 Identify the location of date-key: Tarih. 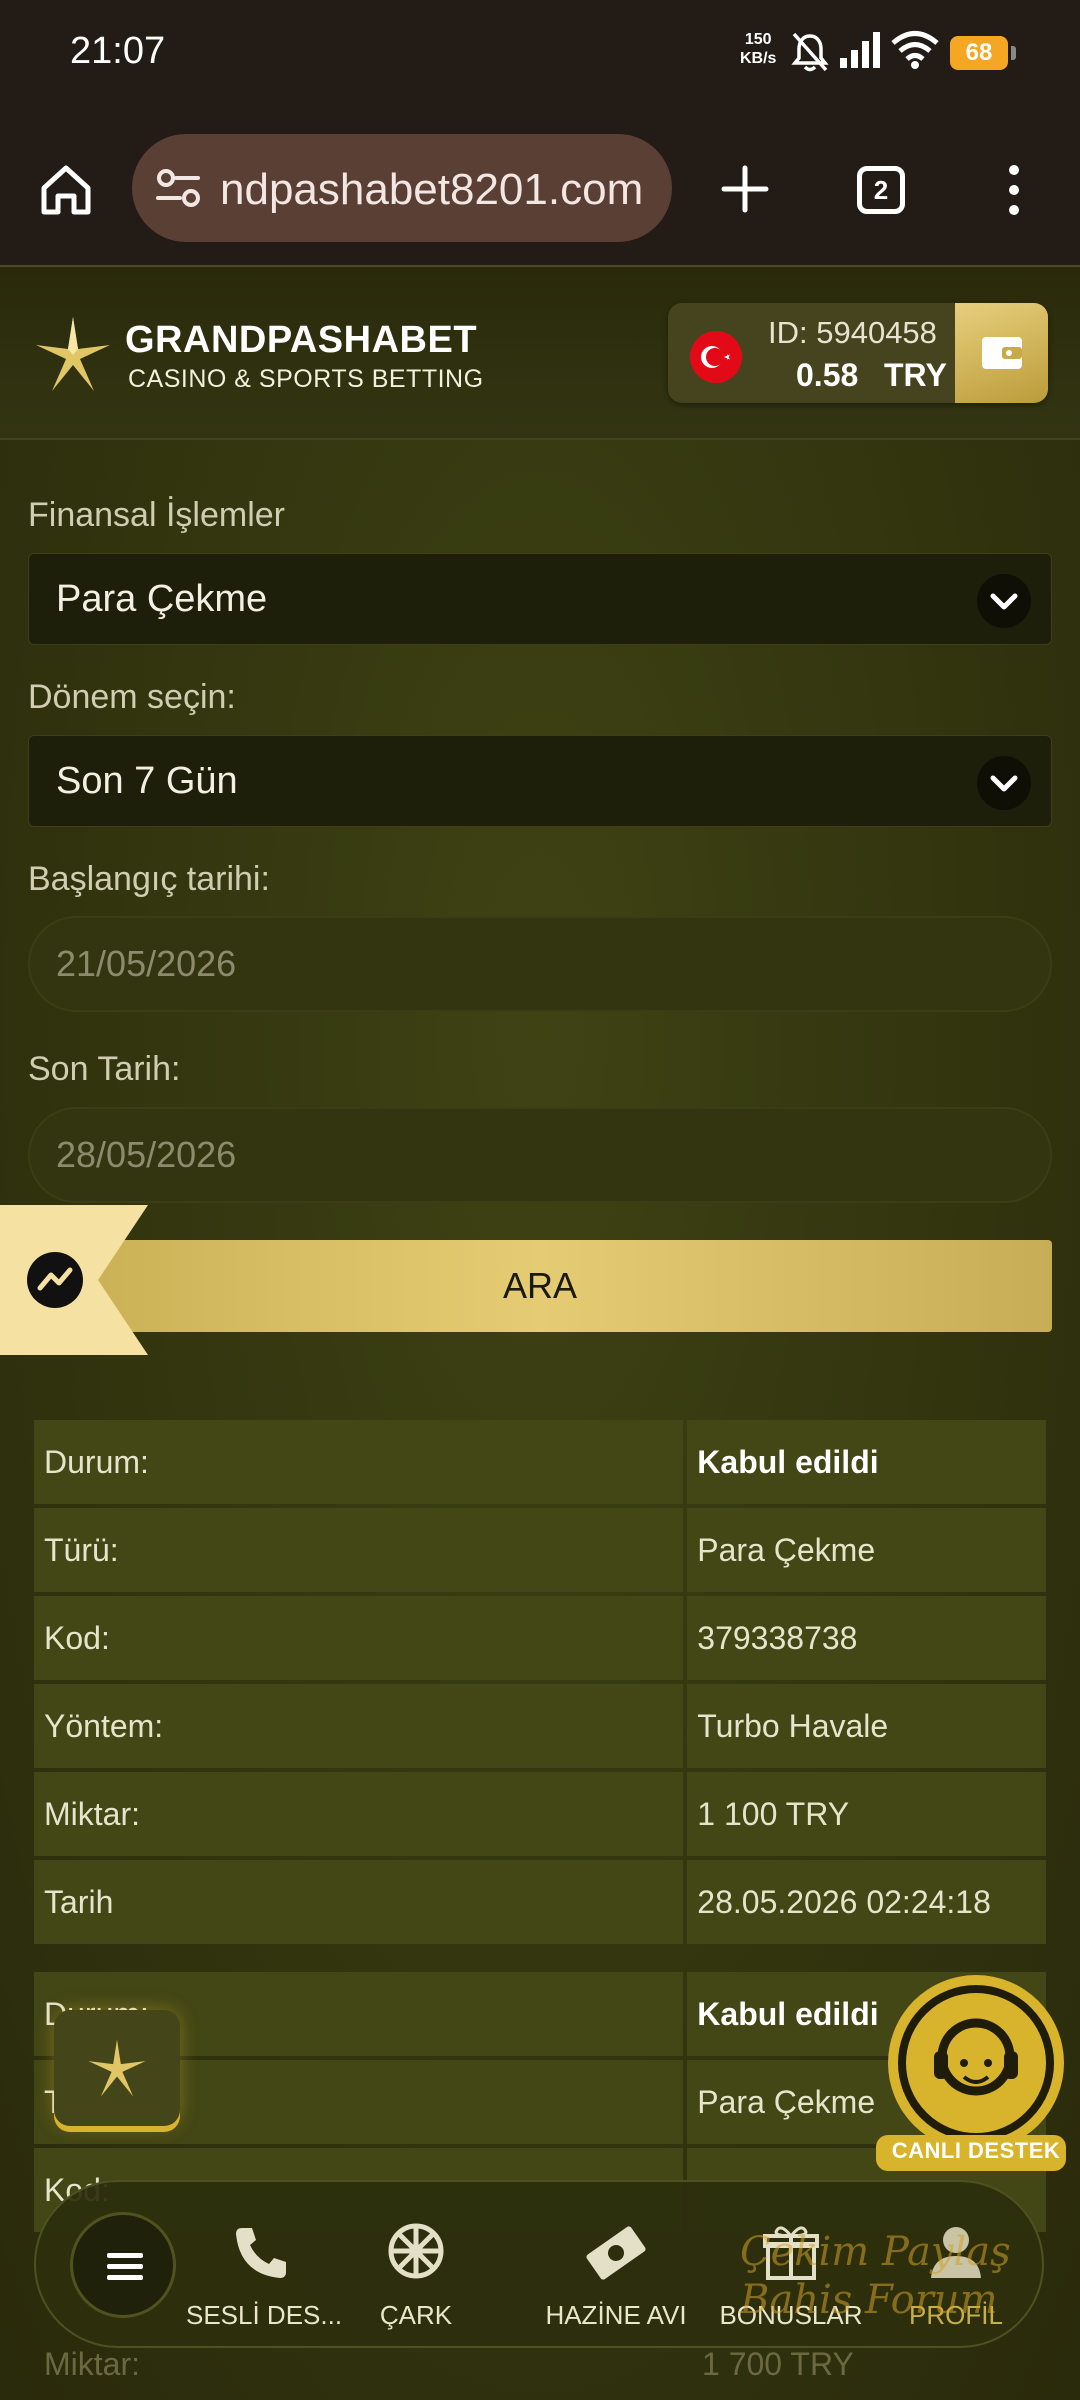
(359, 1902).